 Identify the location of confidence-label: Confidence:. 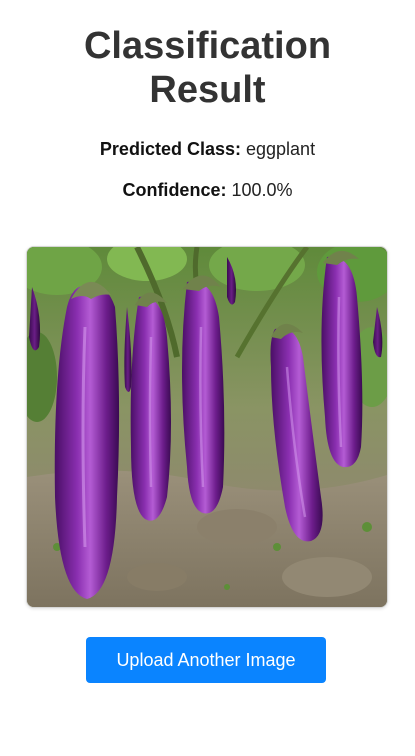
(174, 190).